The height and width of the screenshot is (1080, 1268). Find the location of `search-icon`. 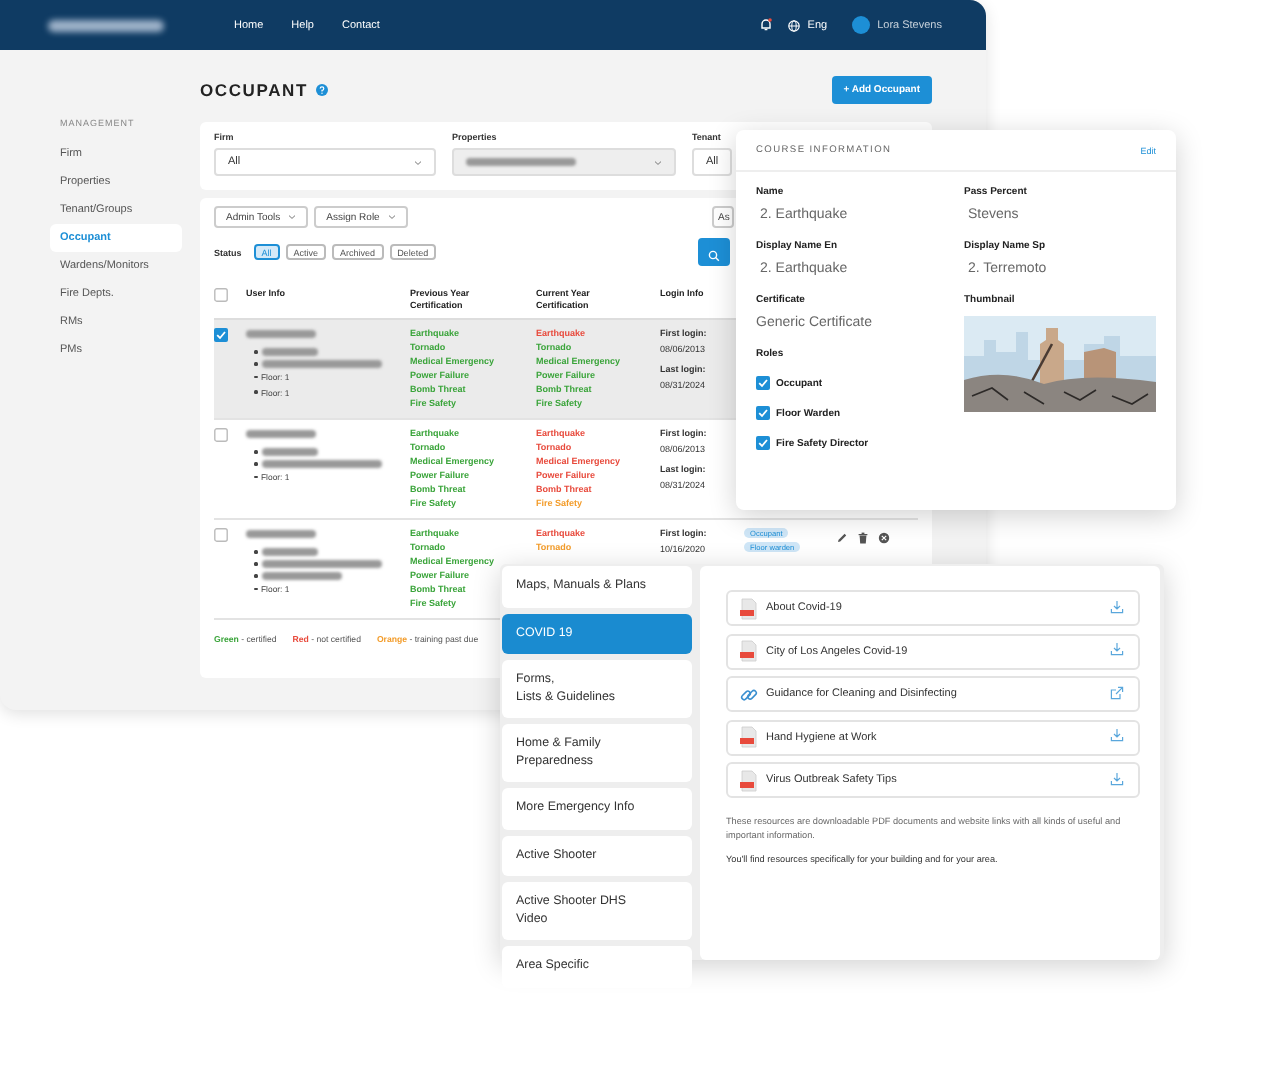

search-icon is located at coordinates (714, 255).